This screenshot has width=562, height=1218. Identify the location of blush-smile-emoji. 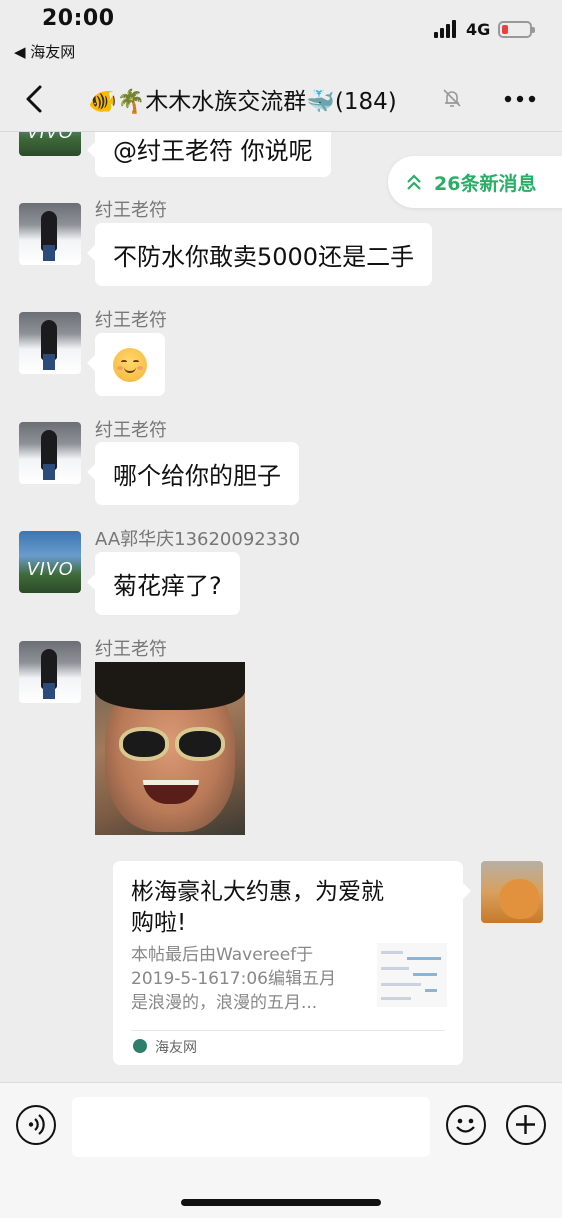
(130, 364).